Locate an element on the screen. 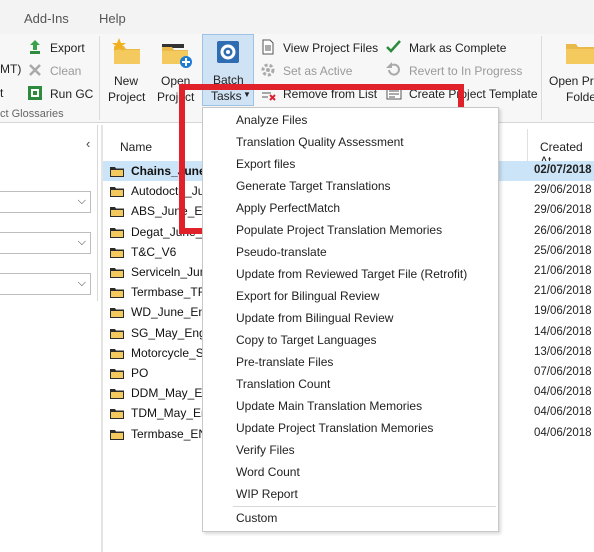 This screenshot has height=552, width=594. open-project-folder-button: Open Pro Folde is located at coordinates (570, 70).